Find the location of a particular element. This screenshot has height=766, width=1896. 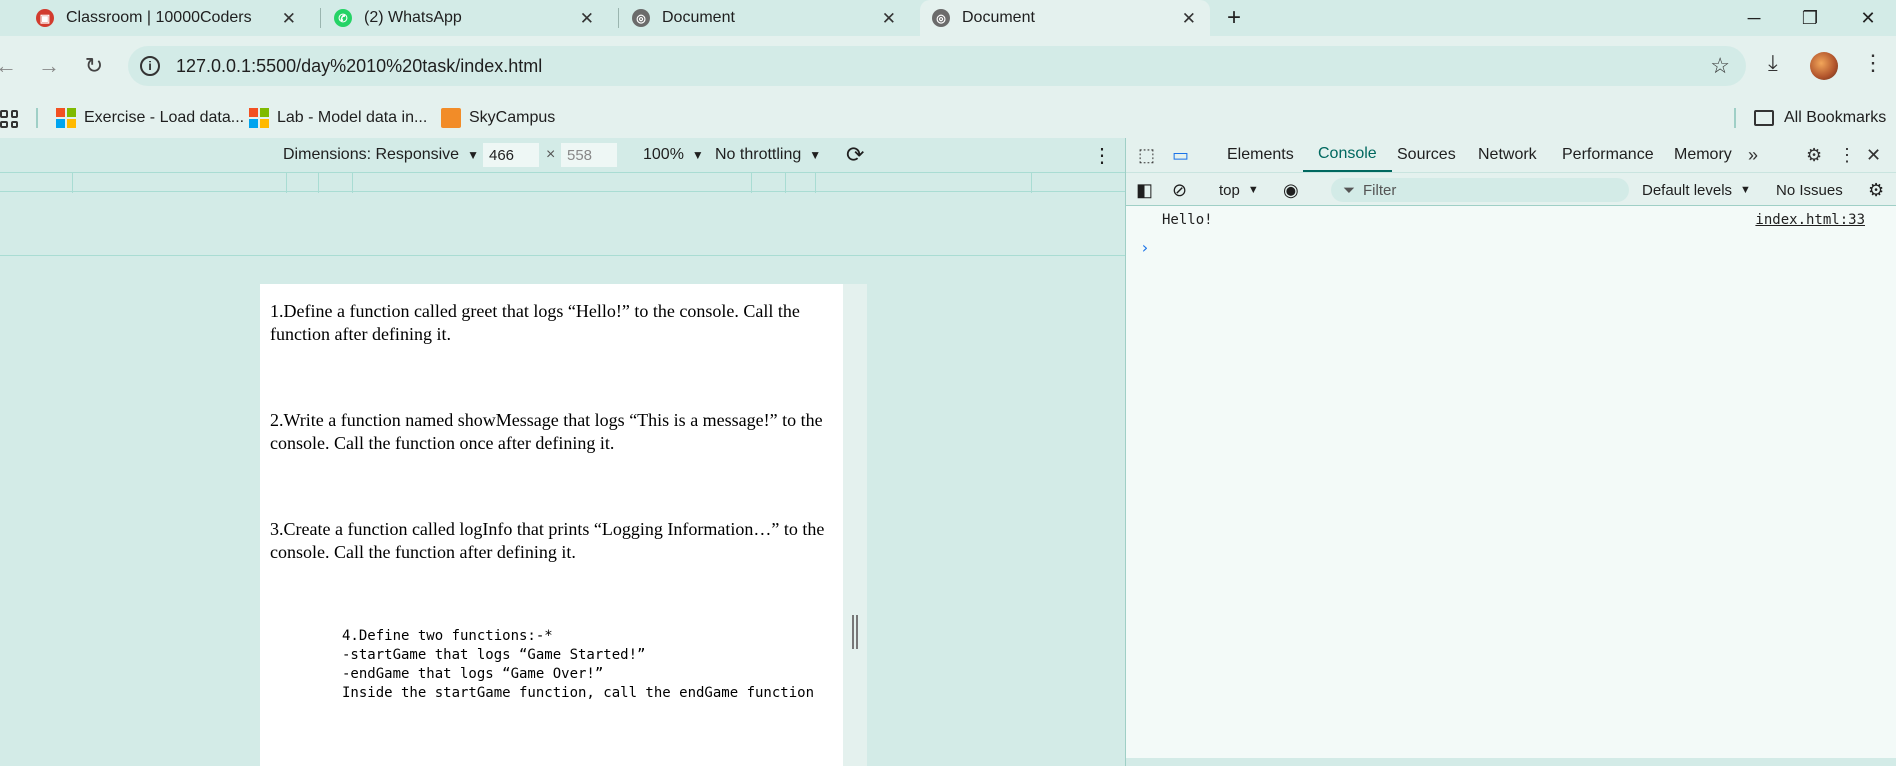

devtools-bottom-edge is located at coordinates (1511, 762).